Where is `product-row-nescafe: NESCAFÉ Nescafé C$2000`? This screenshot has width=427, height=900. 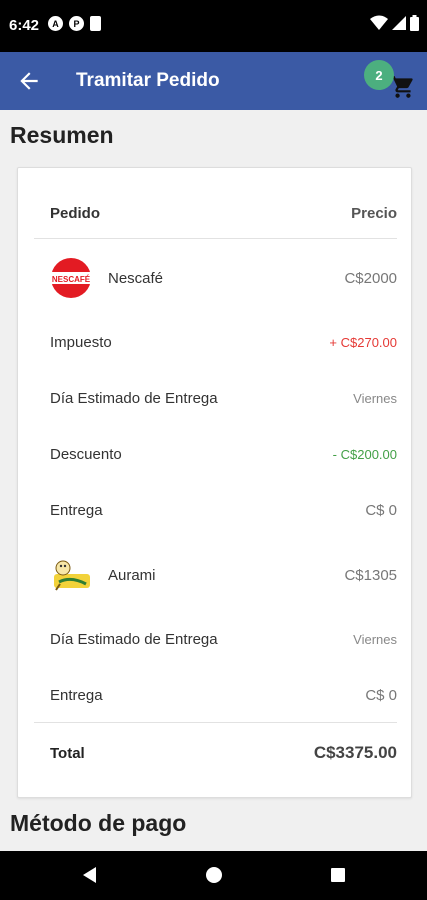
product-row-nescafe: NESCAFÉ Nescafé C$2000 is located at coordinates (215, 278).